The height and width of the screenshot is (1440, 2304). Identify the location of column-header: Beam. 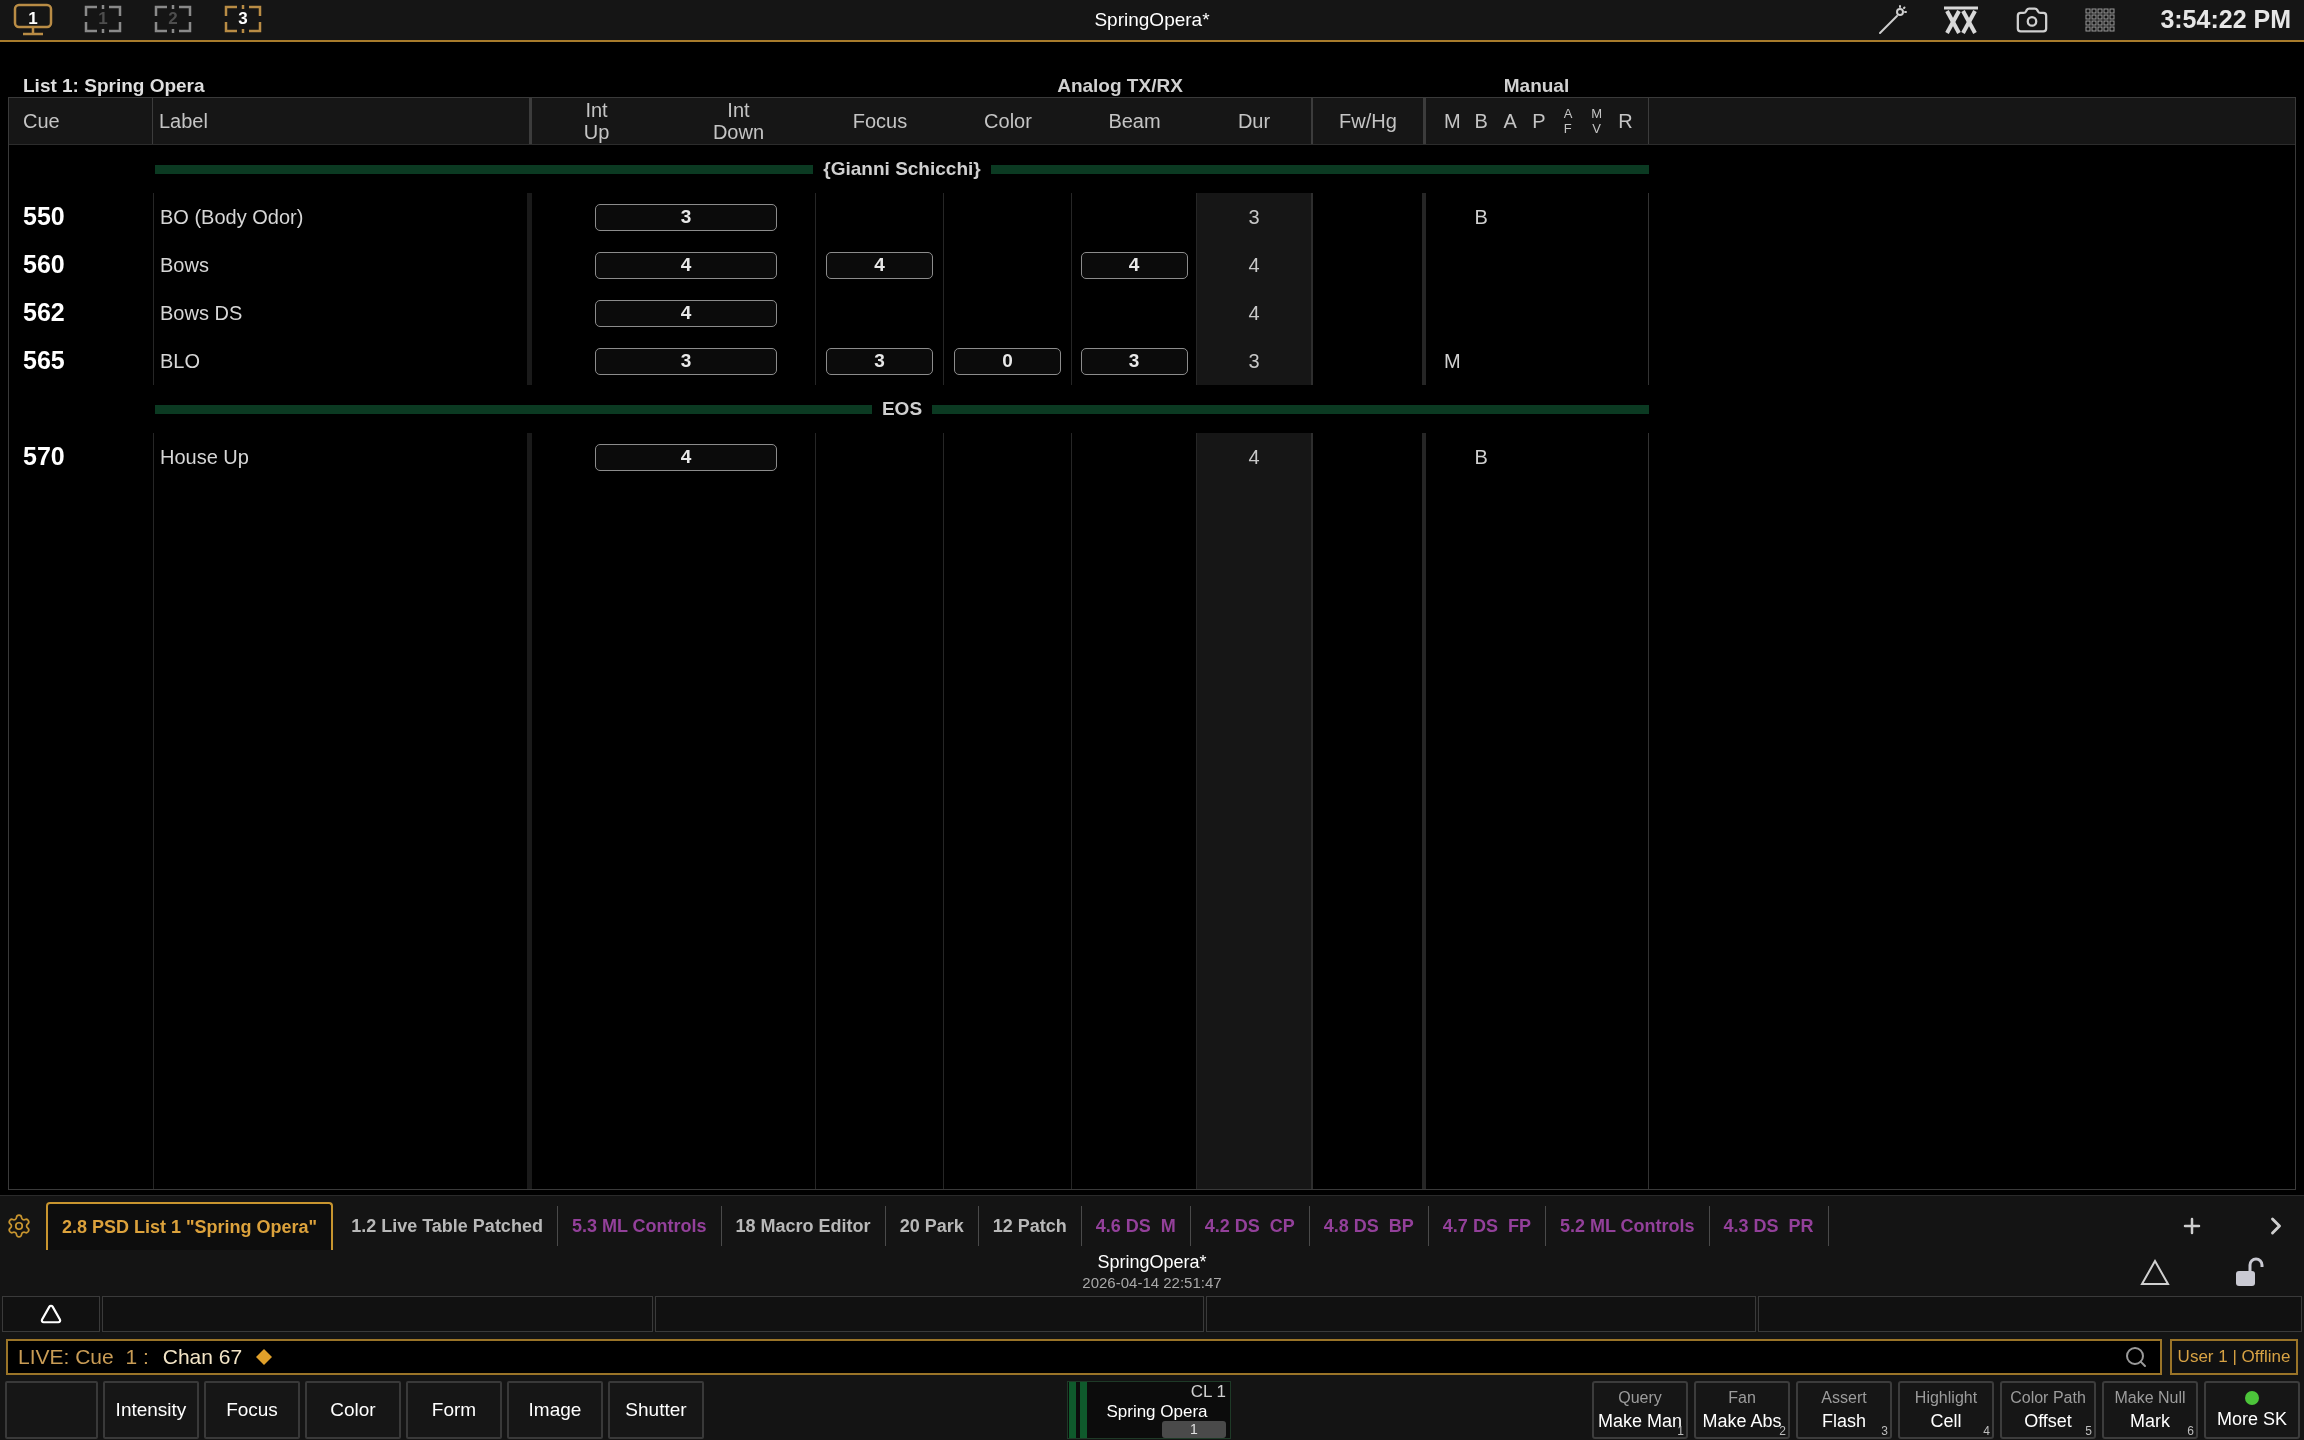
(1134, 121).